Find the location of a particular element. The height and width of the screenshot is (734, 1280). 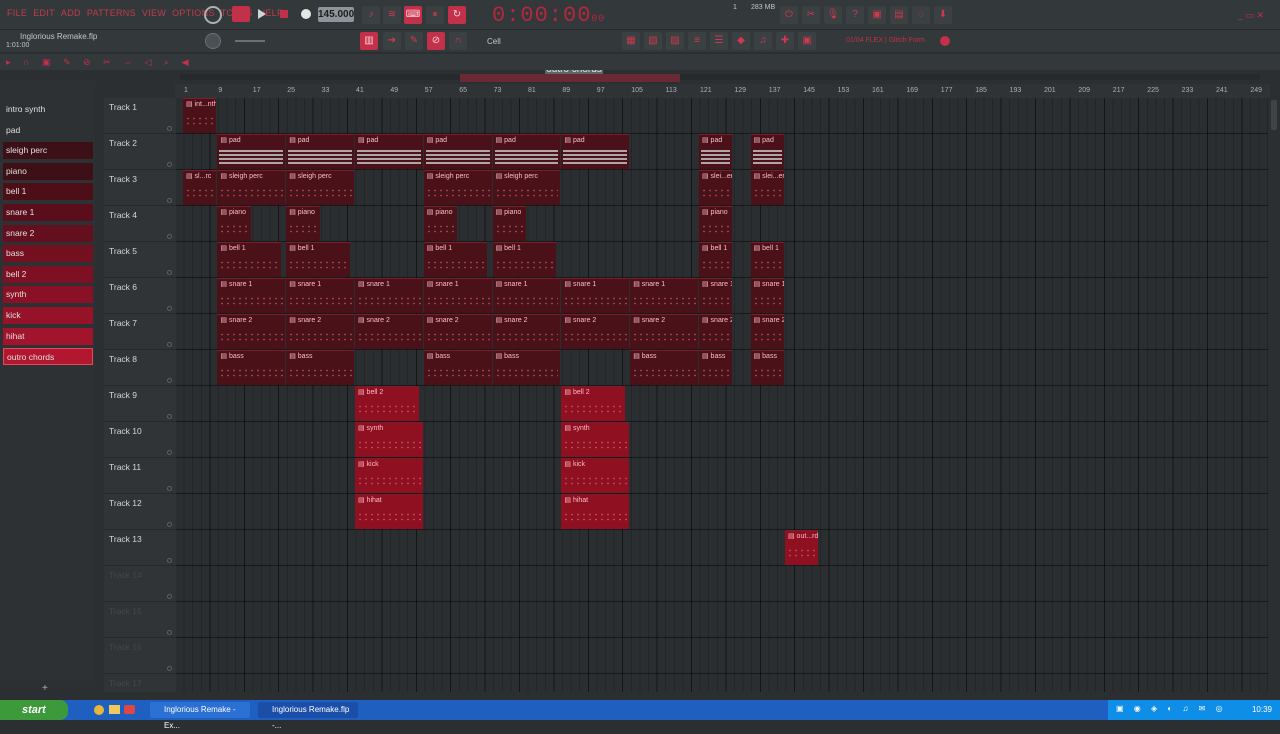

track-header: Track 3 is located at coordinates (140, 188).